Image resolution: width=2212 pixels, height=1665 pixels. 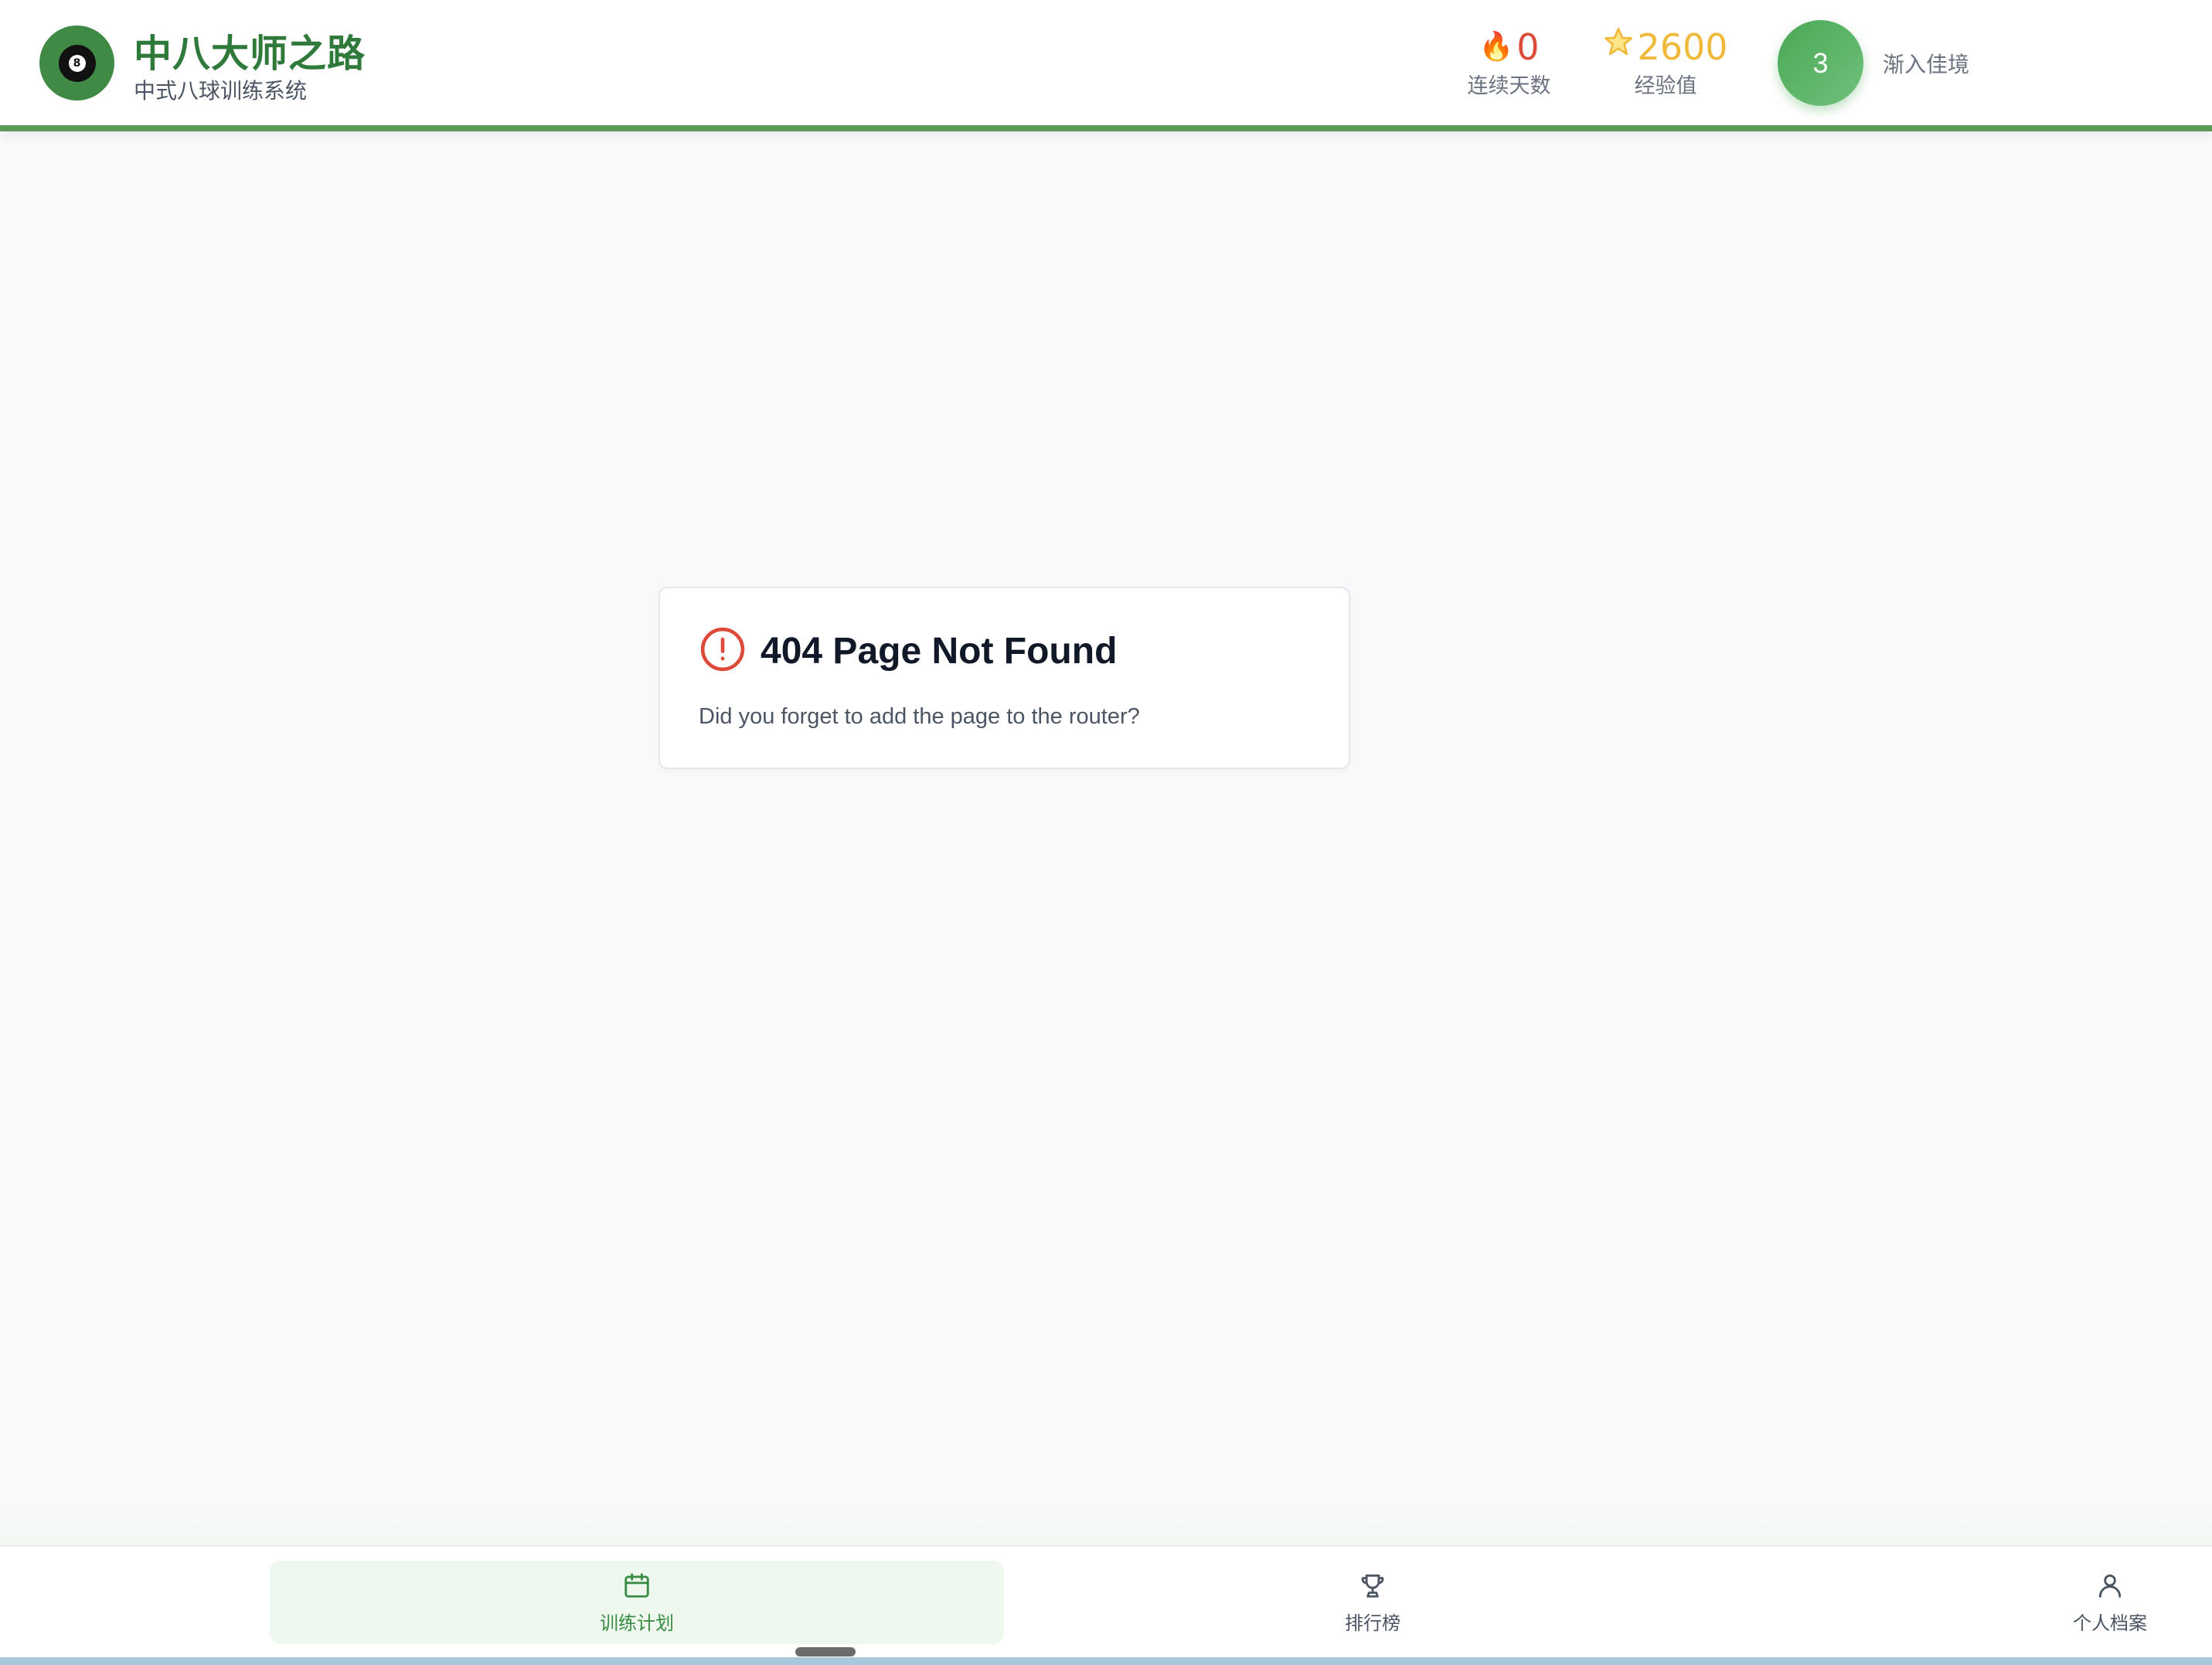 I want to click on star-icon, so click(x=1618, y=47).